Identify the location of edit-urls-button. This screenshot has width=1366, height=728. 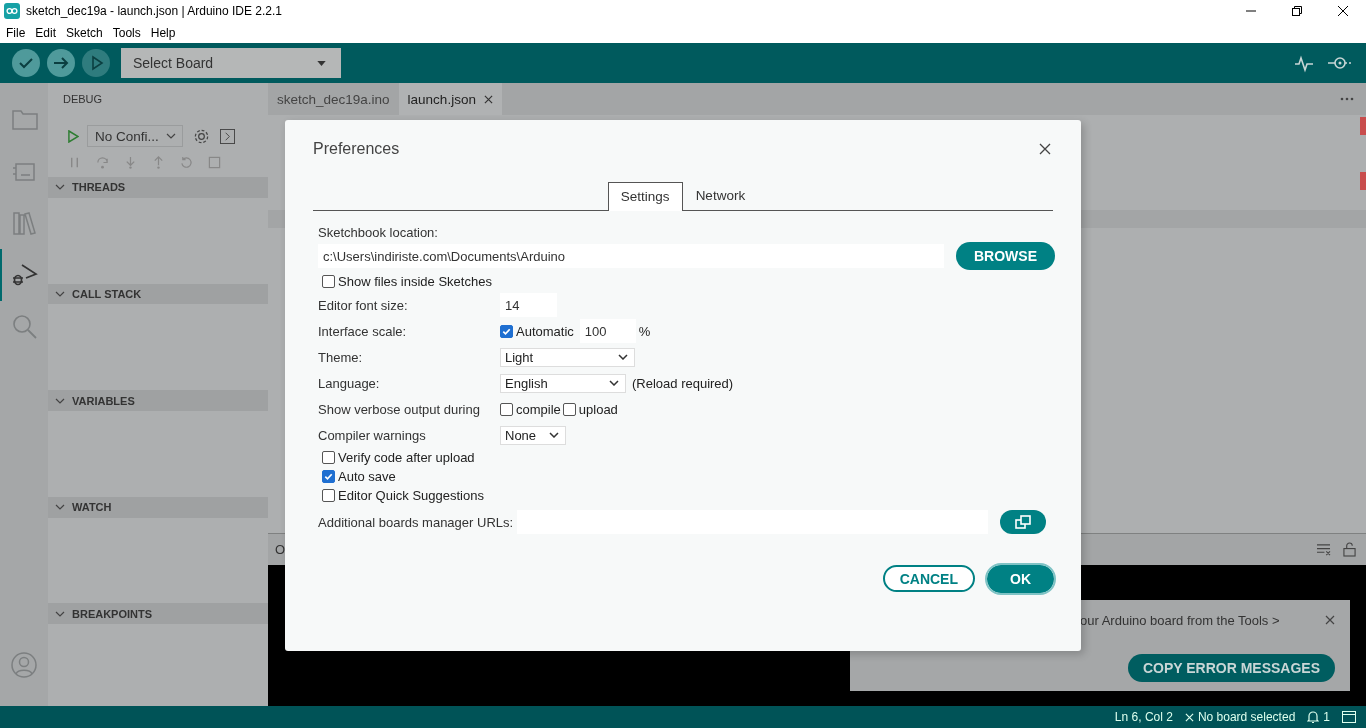
(1023, 522).